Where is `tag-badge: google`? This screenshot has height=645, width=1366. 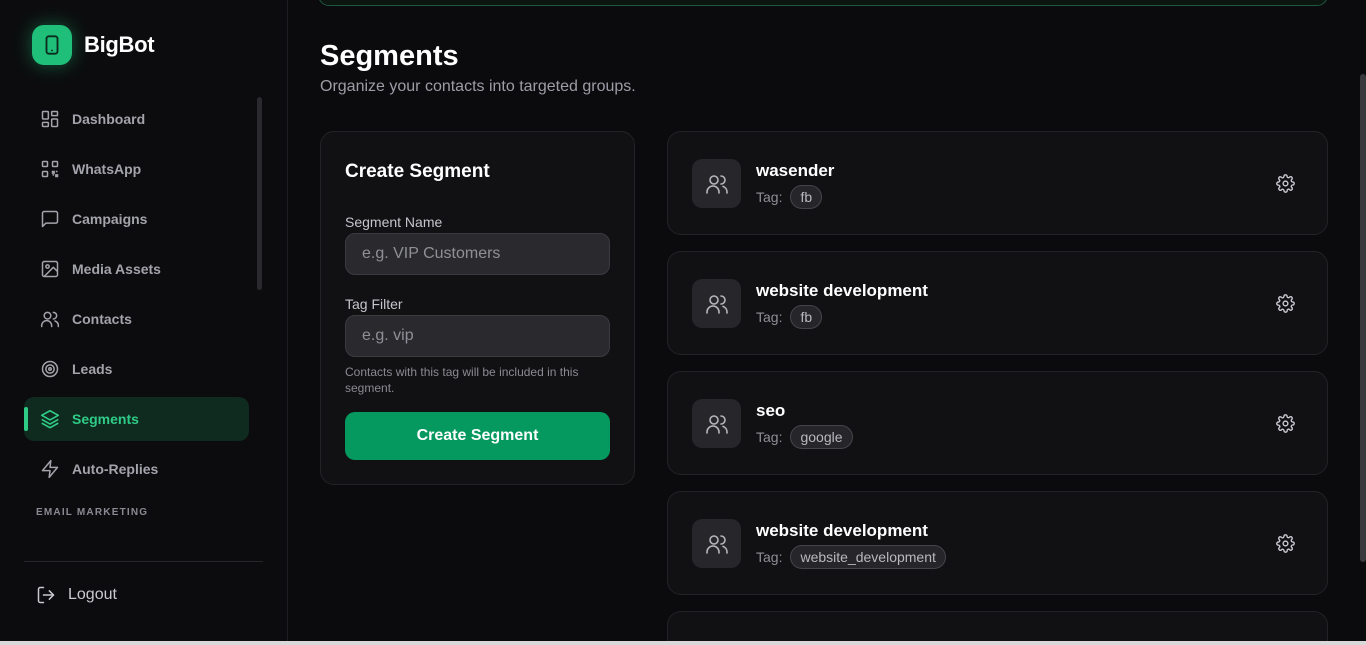
tag-badge: google is located at coordinates (821, 437).